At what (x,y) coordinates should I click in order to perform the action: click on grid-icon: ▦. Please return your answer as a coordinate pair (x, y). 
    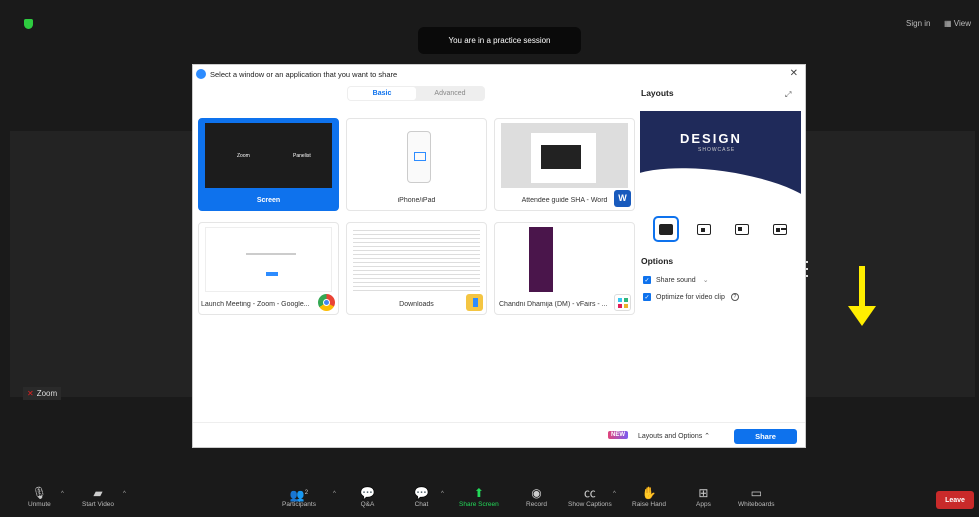
    Looking at the image, I should click on (949, 23).